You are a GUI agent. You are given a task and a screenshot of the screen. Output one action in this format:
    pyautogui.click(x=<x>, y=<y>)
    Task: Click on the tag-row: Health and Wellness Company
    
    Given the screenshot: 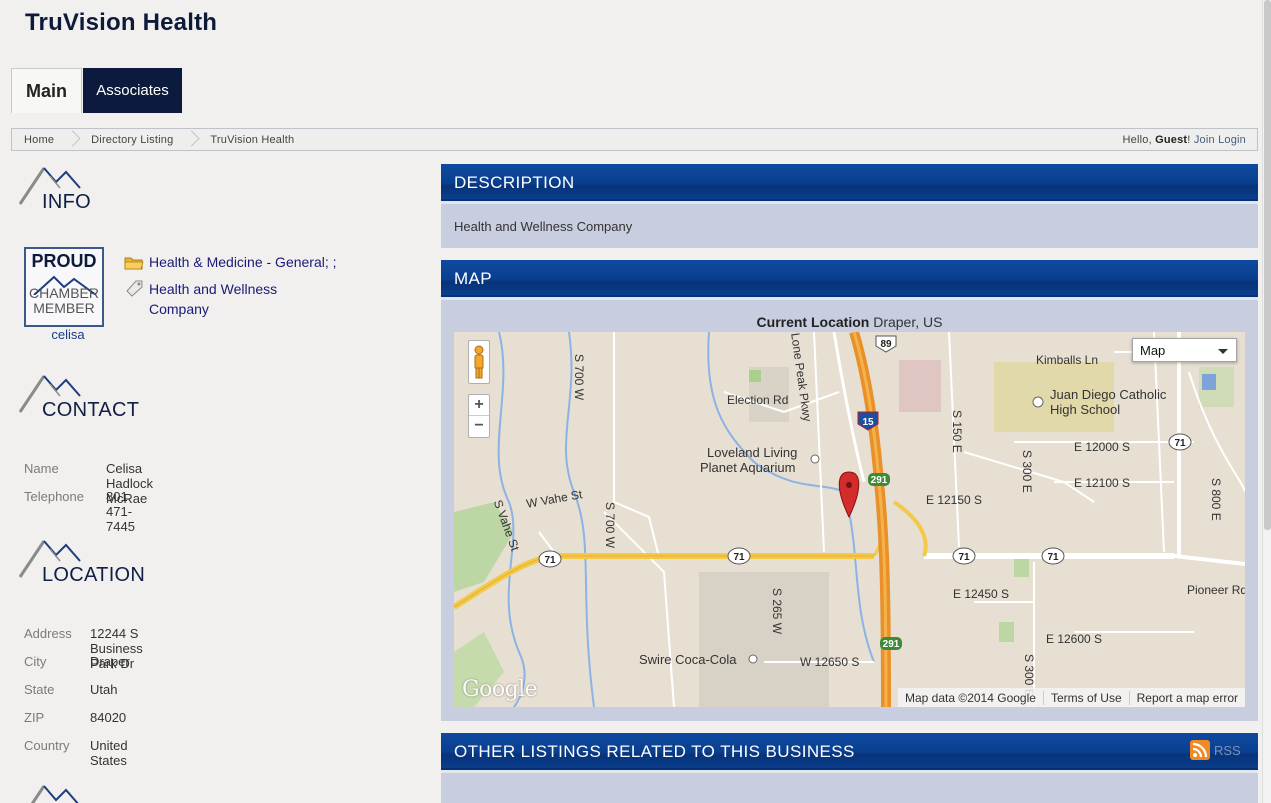 What is the action you would take?
    pyautogui.click(x=200, y=299)
    